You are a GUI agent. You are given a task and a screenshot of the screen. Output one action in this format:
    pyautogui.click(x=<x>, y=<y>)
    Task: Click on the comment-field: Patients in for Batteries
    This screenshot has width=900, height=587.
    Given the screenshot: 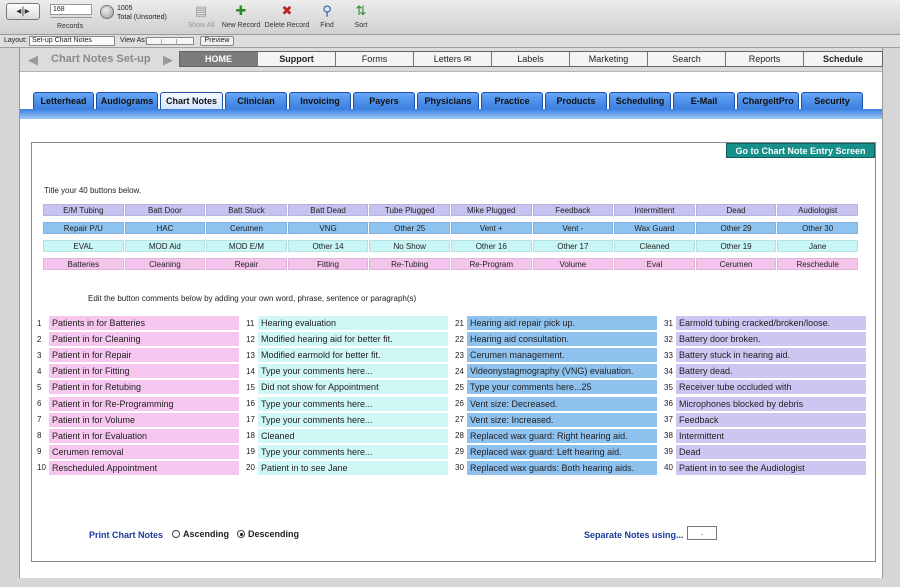 What is the action you would take?
    pyautogui.click(x=144, y=323)
    